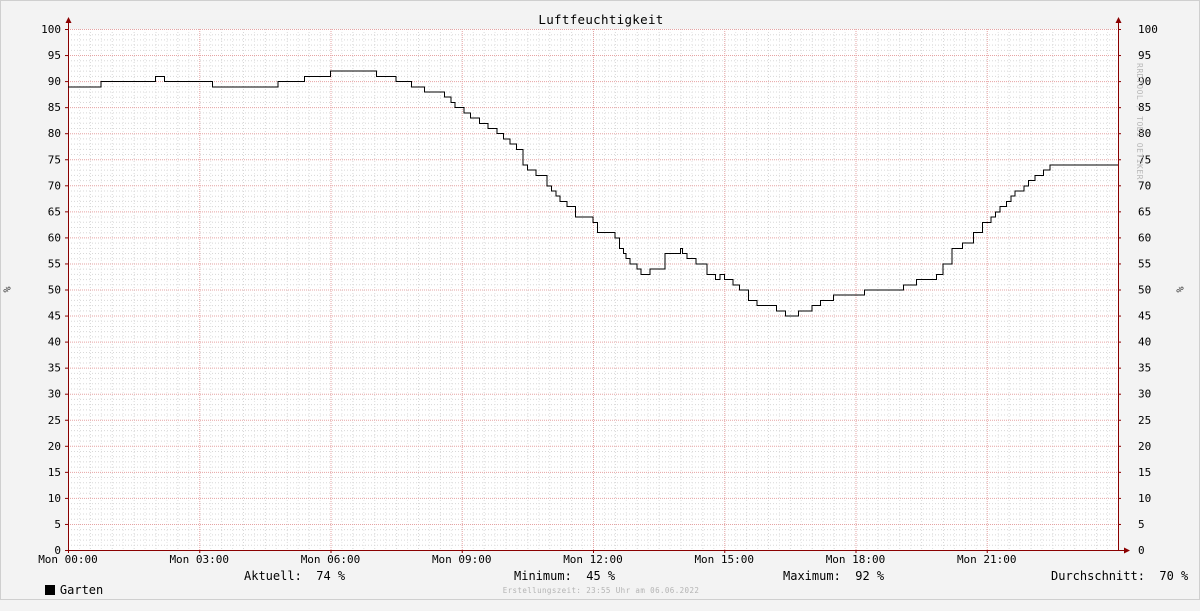 This screenshot has height=611, width=1200. Describe the element at coordinates (601, 19) in the screenshot. I see `chart-title: Luftfeuchtigkeit` at that location.